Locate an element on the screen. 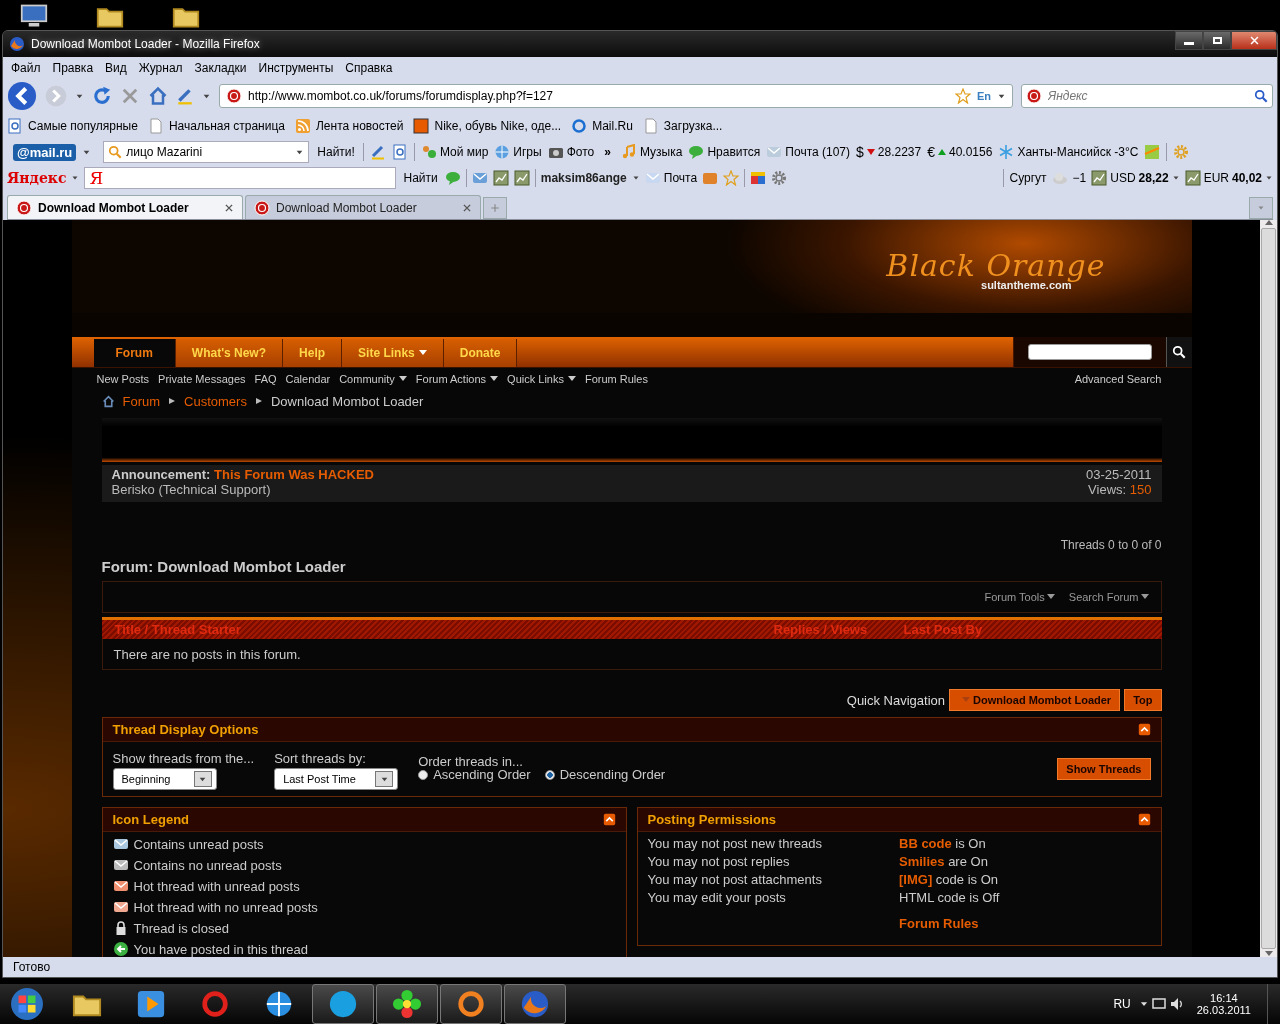 The height and width of the screenshot is (1024, 1280). clock-time: 16:14 is located at coordinates (1224, 998).